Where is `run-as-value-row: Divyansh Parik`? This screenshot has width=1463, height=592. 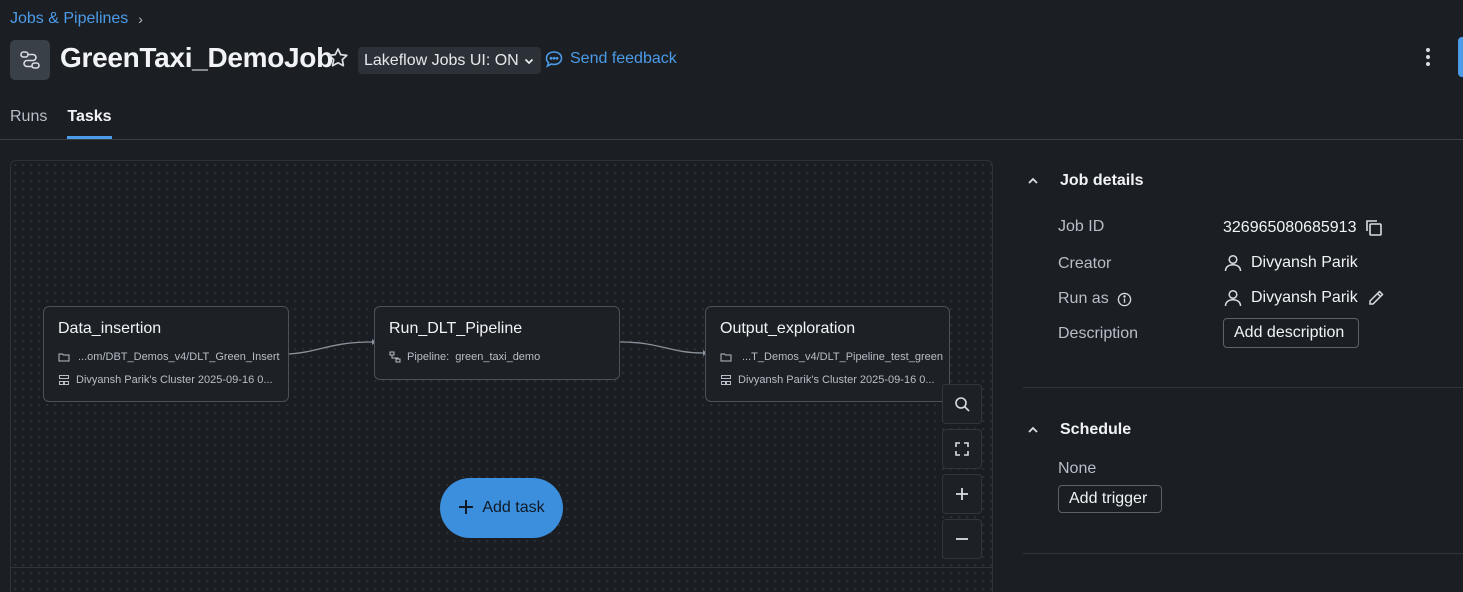
run-as-value-row: Divyansh Parik is located at coordinates (1304, 298).